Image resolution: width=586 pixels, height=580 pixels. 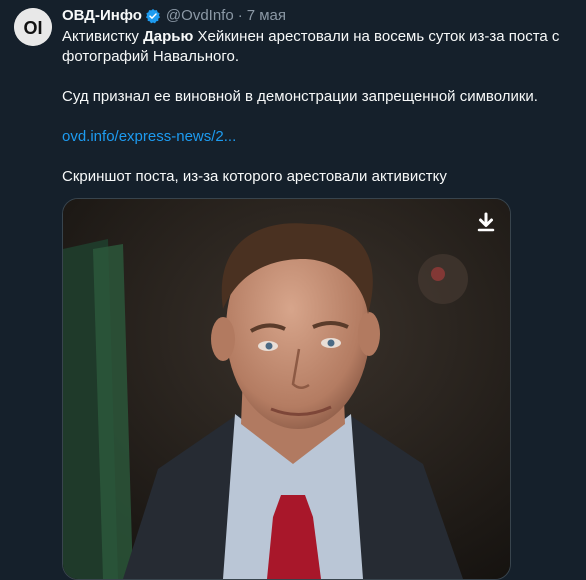 I want to click on tweet-header: ОВД-Инфо @OvdInfo · 7 мая, so click(x=174, y=16).